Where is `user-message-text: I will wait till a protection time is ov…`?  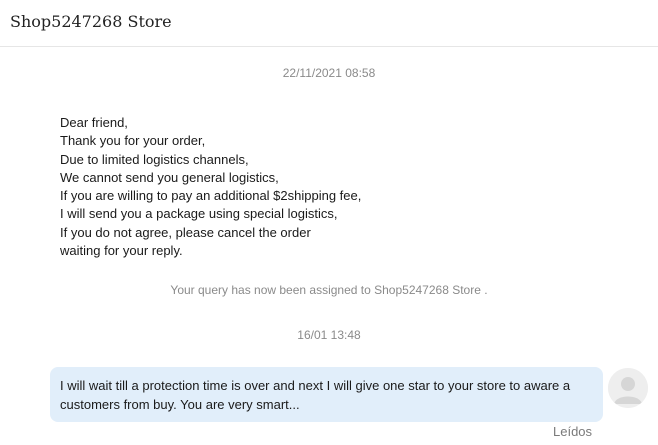 user-message-text: I will wait till a protection time is ov… is located at coordinates (315, 395).